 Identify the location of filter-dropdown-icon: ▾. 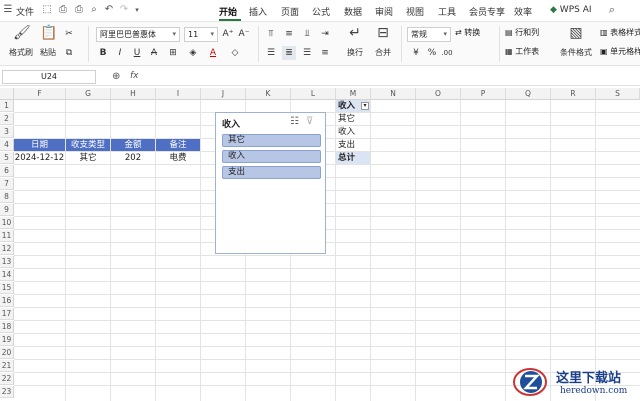
(365, 106).